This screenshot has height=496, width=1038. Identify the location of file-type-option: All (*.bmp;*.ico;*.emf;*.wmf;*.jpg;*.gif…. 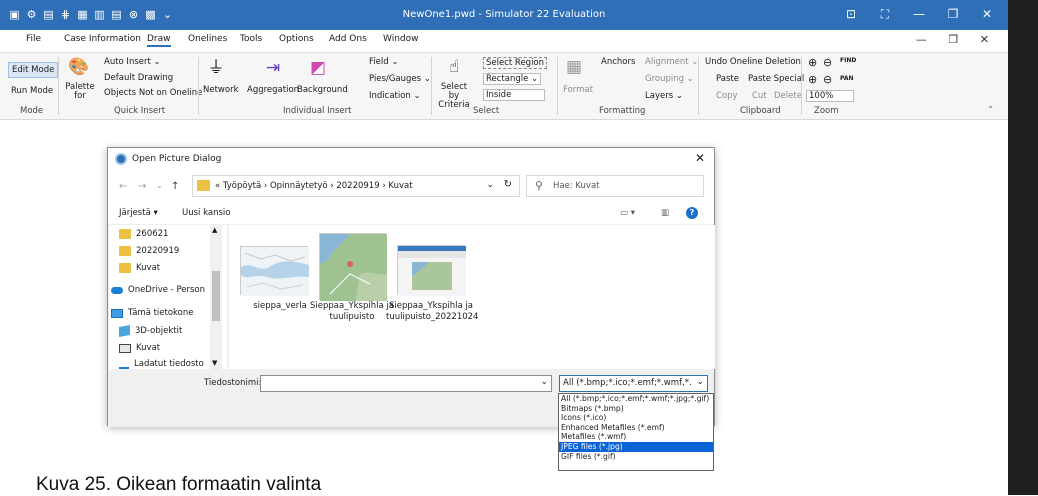
(636, 399).